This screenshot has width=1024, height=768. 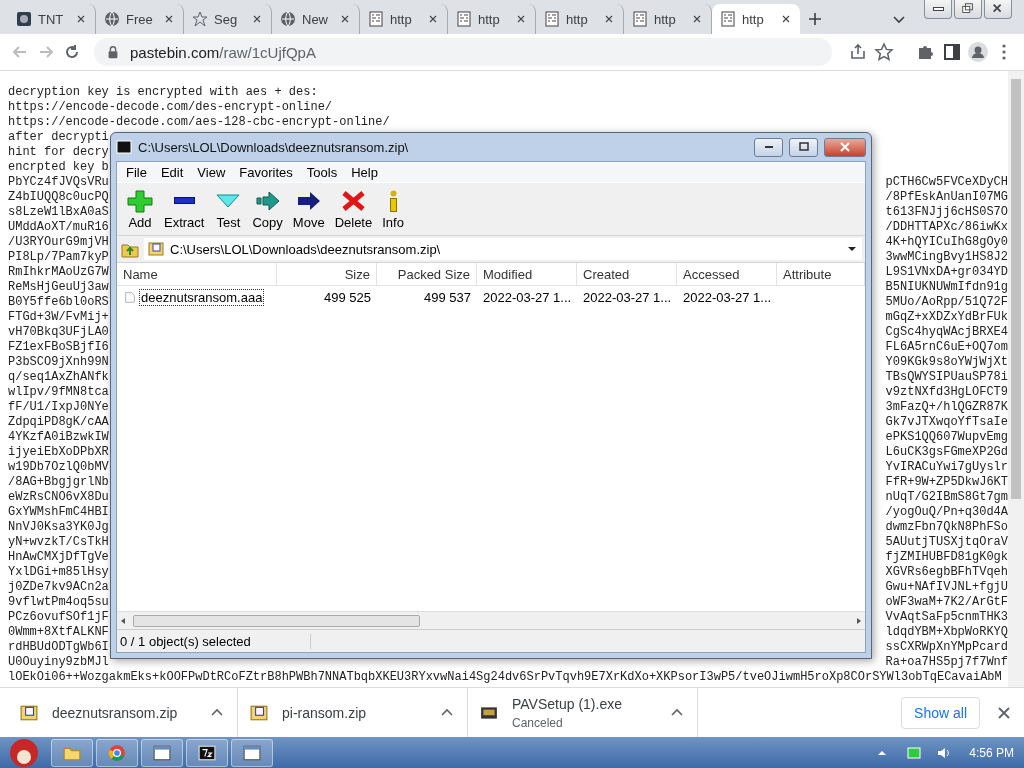 I want to click on text-line: rdHBUdODTgWb6I, so click(x=58, y=647).